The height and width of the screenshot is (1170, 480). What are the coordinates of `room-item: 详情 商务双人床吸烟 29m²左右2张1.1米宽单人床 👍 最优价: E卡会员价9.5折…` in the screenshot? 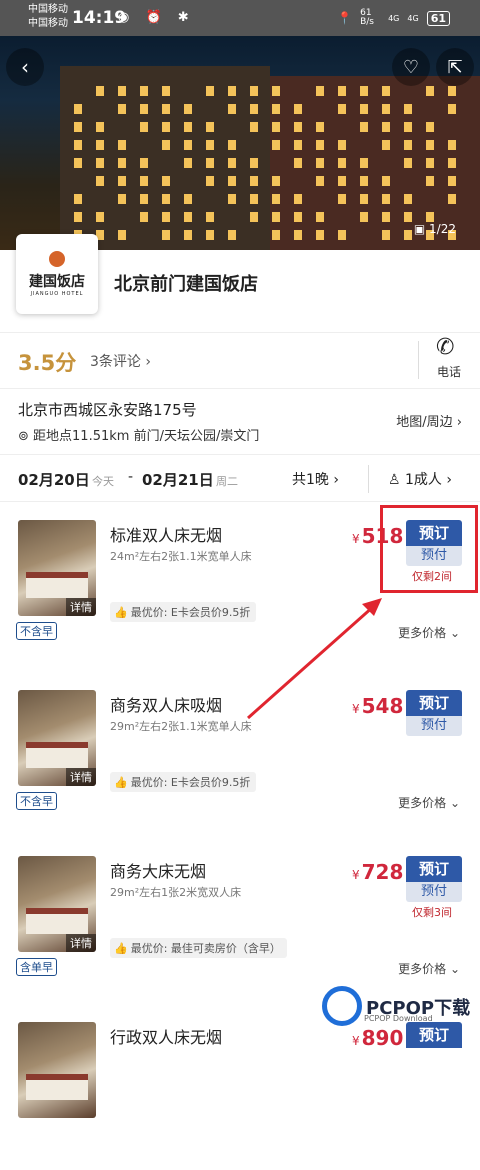 It's located at (240, 758).